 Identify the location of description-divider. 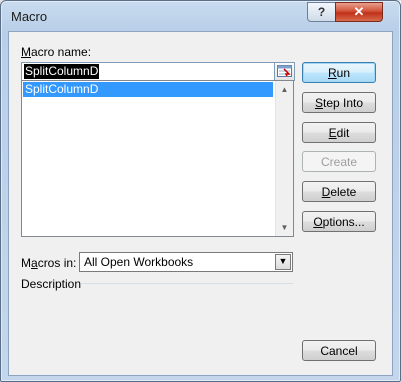
(187, 283).